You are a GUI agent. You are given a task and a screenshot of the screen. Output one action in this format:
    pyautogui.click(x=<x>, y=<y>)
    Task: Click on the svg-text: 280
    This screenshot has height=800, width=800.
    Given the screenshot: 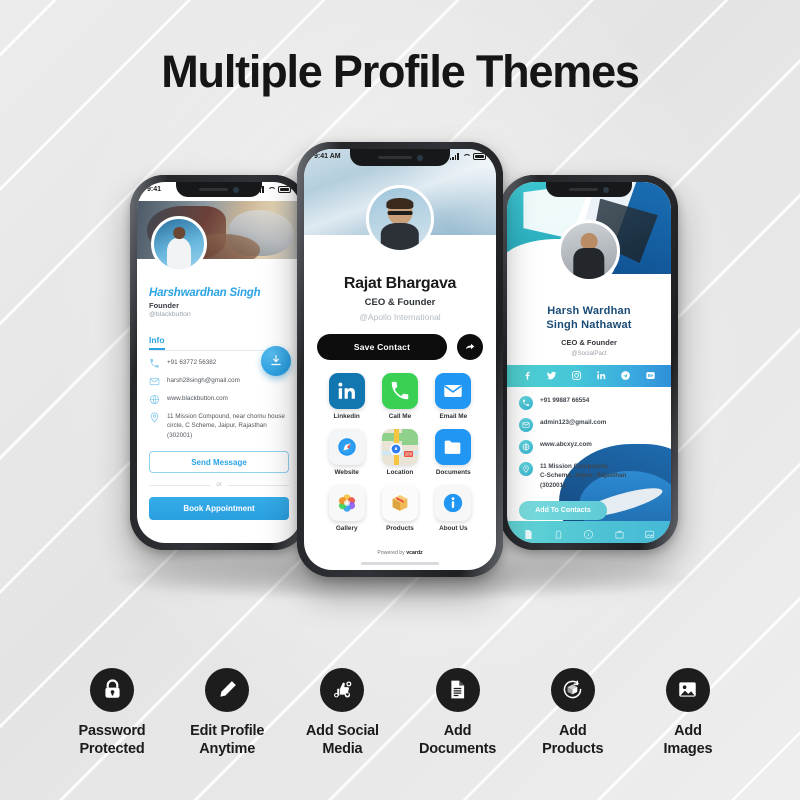 What is the action you would take?
    pyautogui.click(x=409, y=454)
    